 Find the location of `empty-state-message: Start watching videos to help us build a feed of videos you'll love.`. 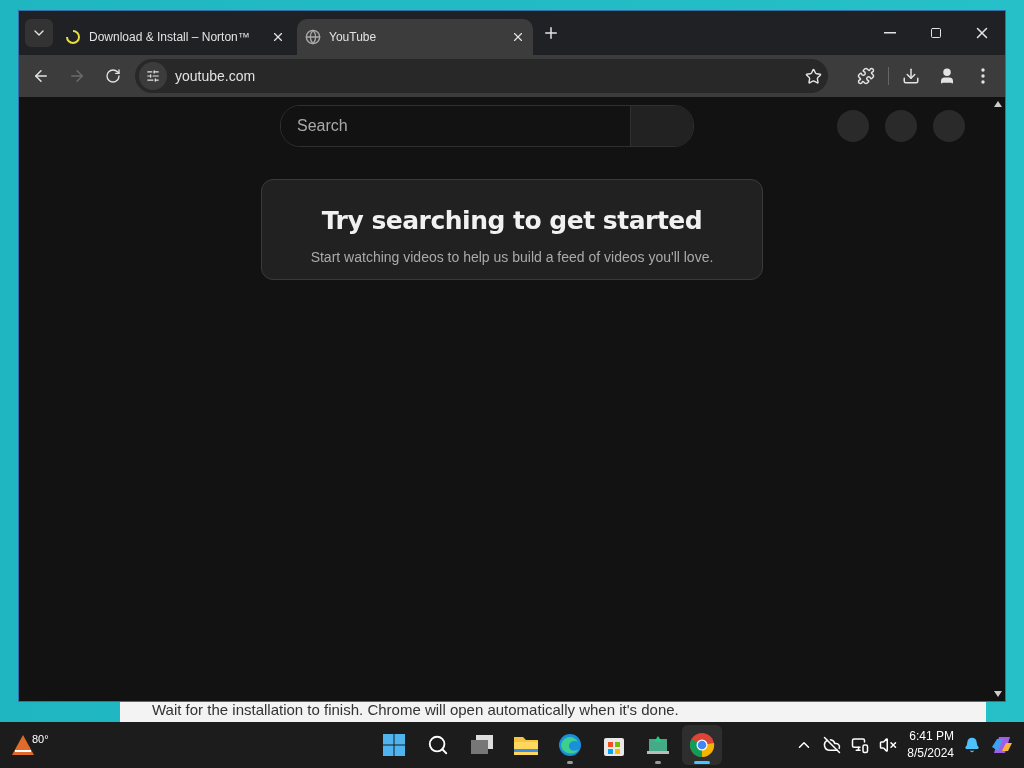

empty-state-message: Start watching videos to help us build a feed of videos you'll love. is located at coordinates (512, 257).